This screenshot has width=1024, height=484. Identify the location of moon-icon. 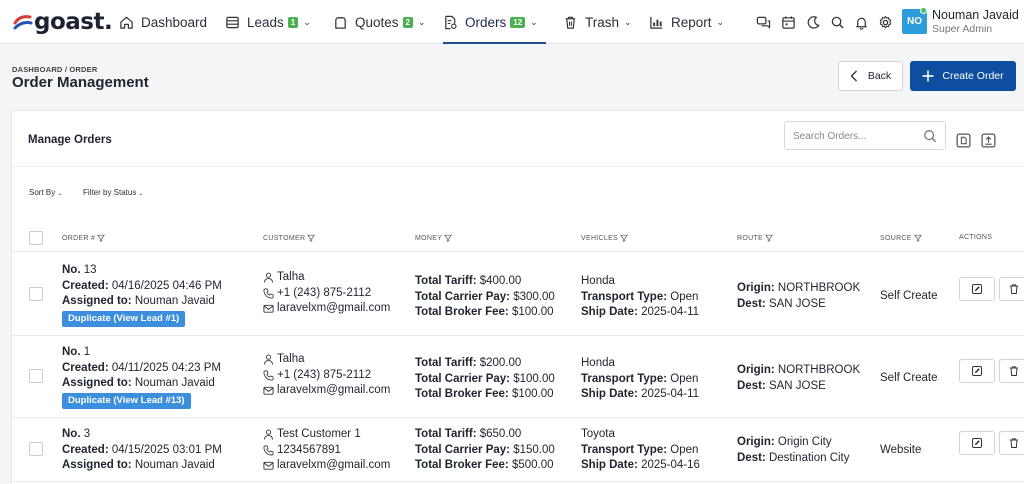
(813, 22).